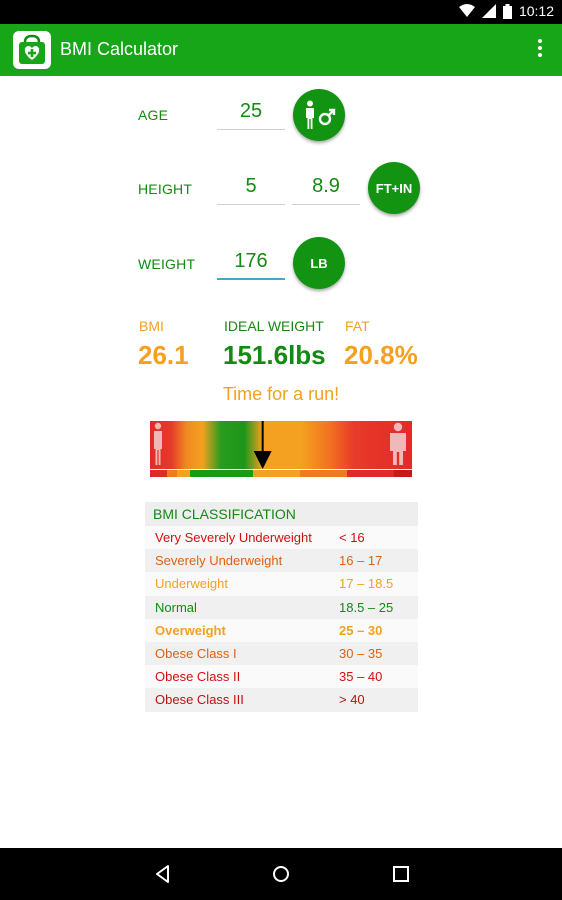 The width and height of the screenshot is (562, 900). I want to click on height-inches-input: 8.9, so click(326, 188).